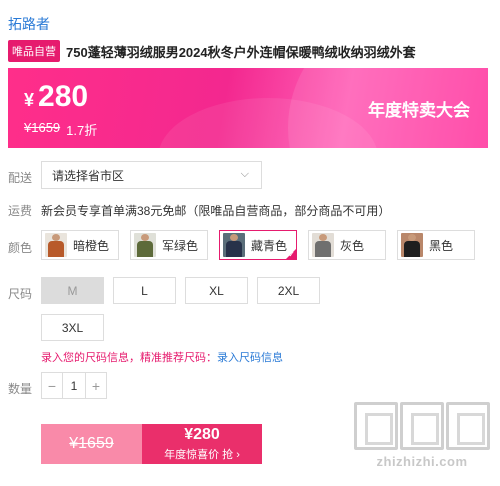 Image resolution: width=500 pixels, height=486 pixels. What do you see at coordinates (20, 248) in the screenshot?
I see `color-label: 颜色` at bounding box center [20, 248].